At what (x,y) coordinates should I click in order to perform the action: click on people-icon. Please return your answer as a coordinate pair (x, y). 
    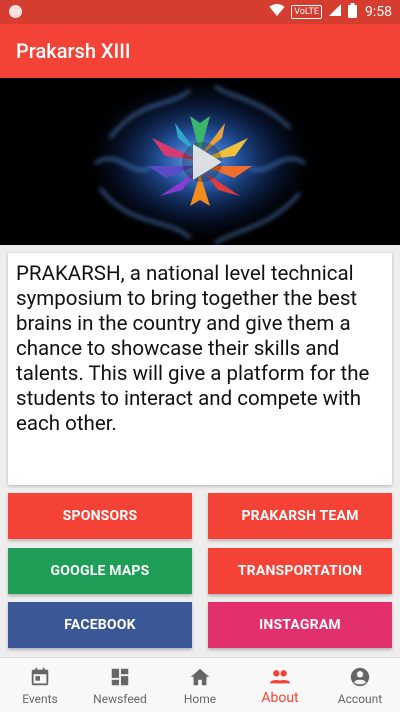
    Looking at the image, I should click on (280, 677).